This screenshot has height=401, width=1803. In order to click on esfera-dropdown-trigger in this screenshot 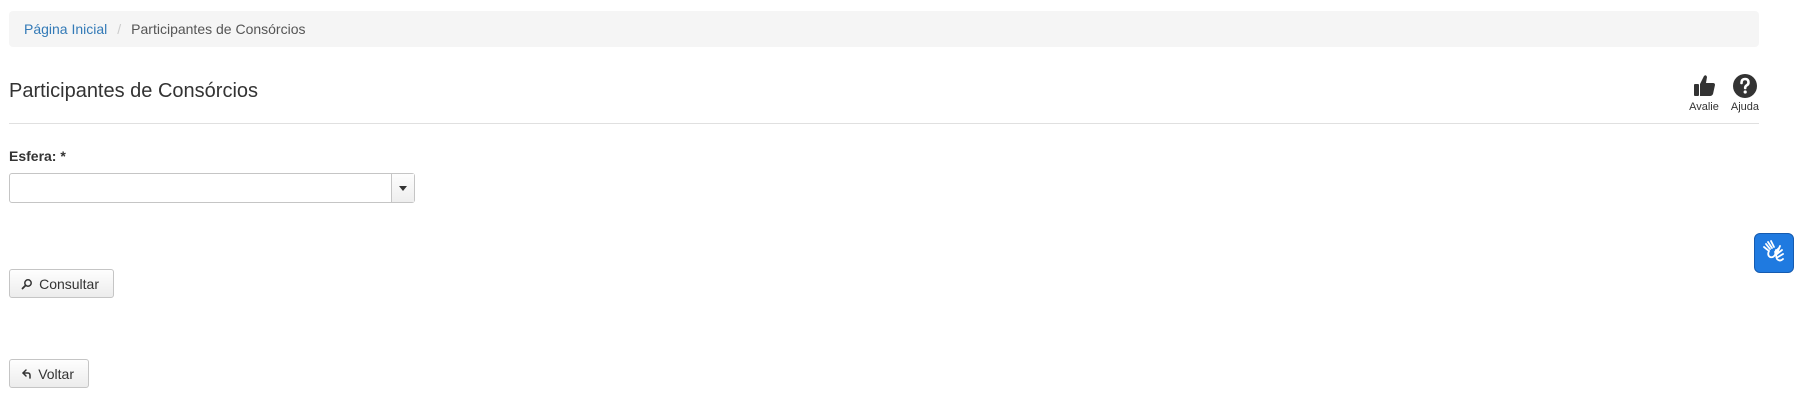, I will do `click(402, 188)`.